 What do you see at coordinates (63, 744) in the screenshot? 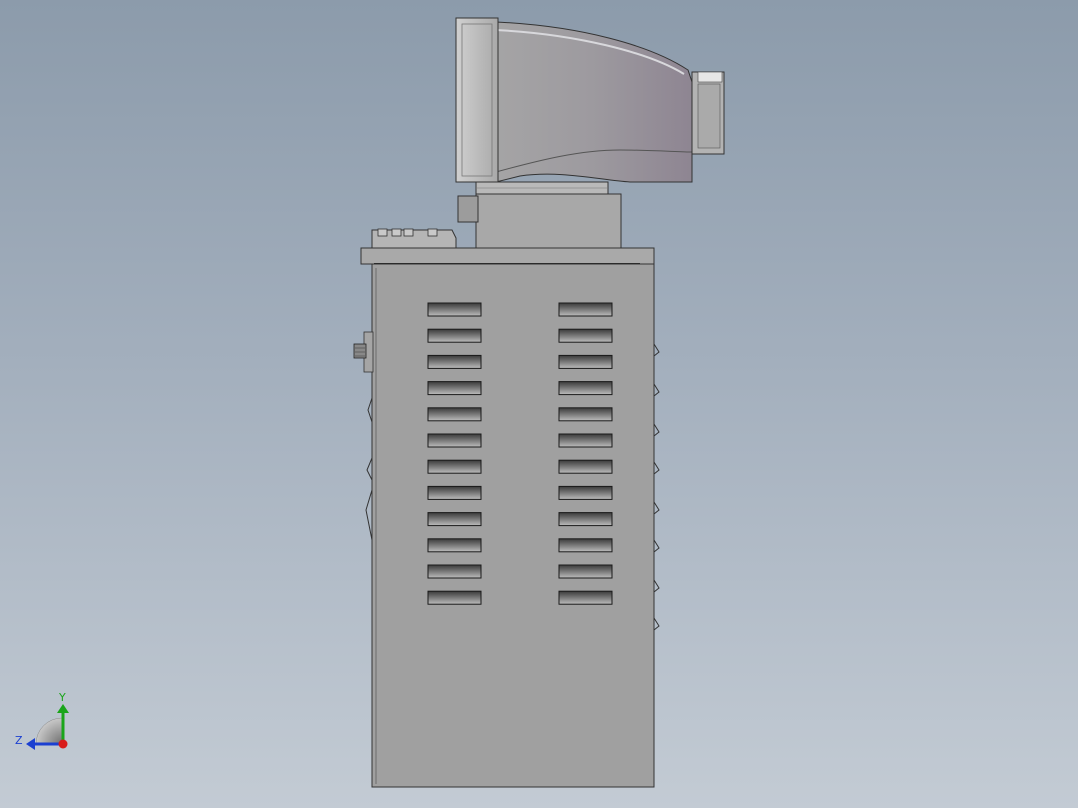
I see `x-axis-dot-icon` at bounding box center [63, 744].